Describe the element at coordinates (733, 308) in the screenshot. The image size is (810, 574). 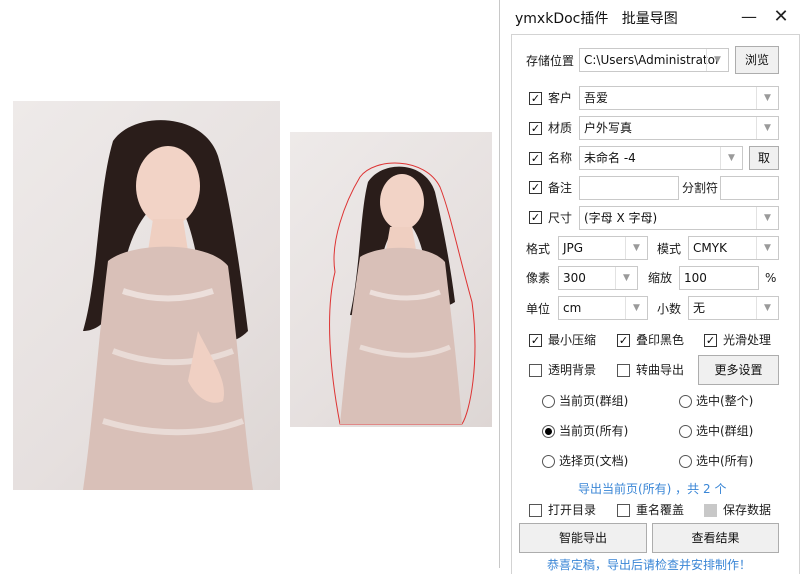
I see `decimal-combo: 无 ▼` at that location.